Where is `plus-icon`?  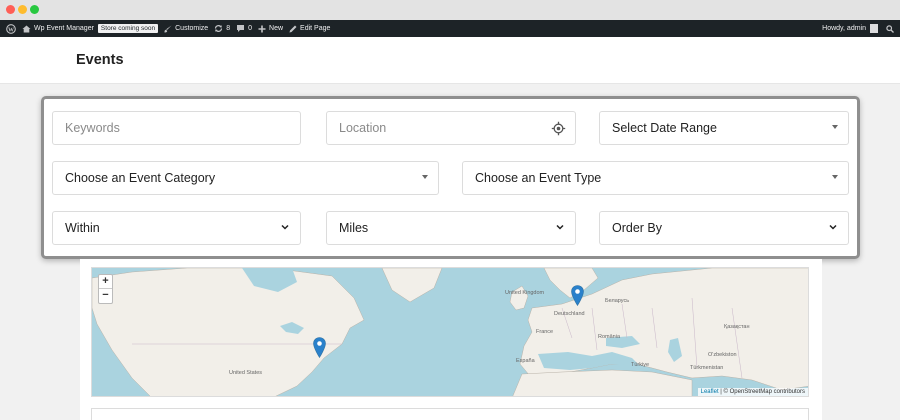
plus-icon is located at coordinates (262, 28).